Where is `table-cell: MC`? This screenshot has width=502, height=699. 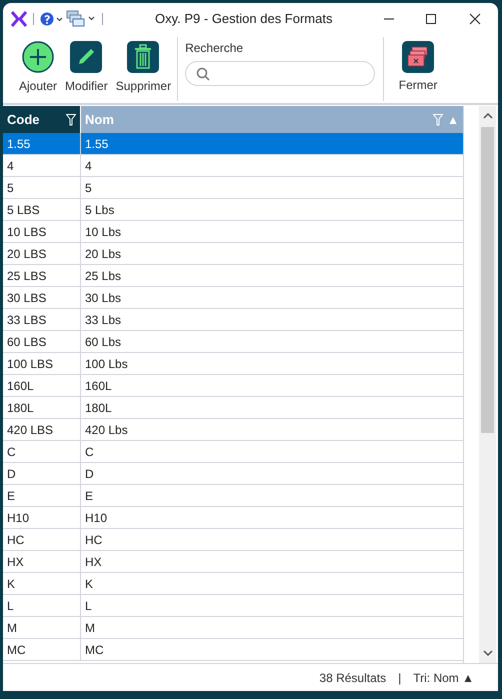
table-cell: MC is located at coordinates (42, 649).